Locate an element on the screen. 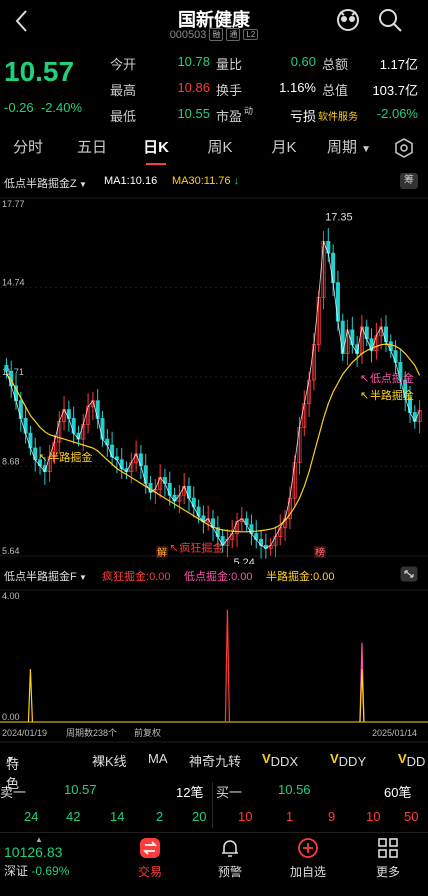 This screenshot has width=428, height=896. halfway-gold-legend: 半路掘金:0.00 is located at coordinates (300, 576).